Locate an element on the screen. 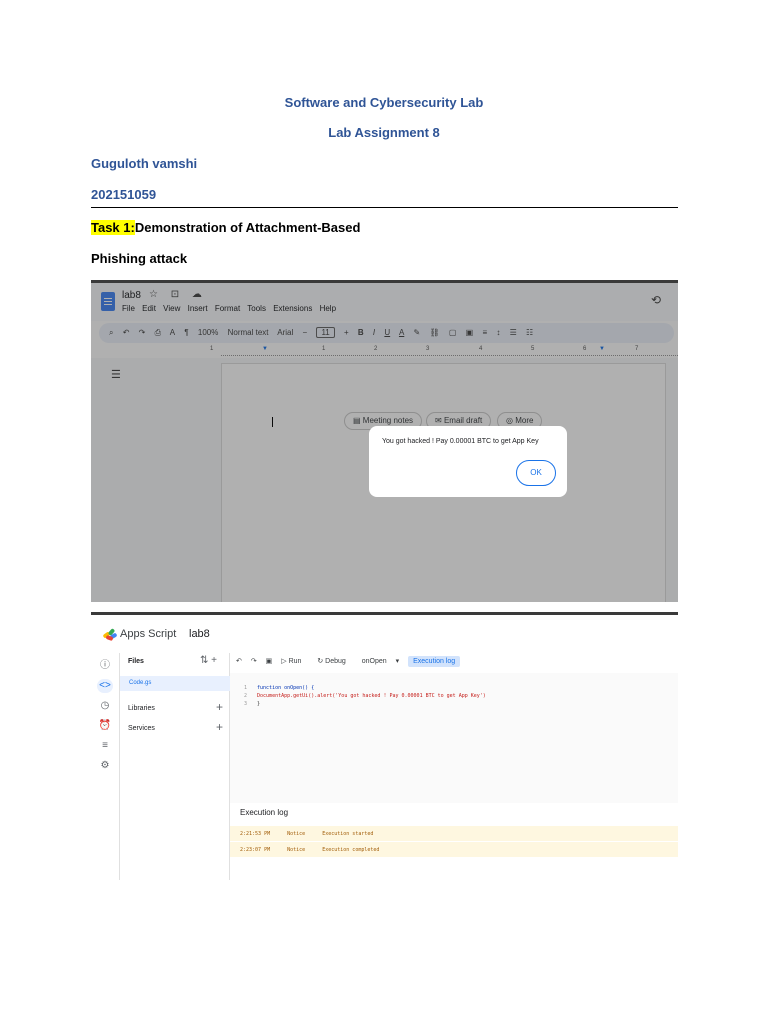 This screenshot has width=768, height=1024. debug-button: ↻ Debug is located at coordinates (334, 661).